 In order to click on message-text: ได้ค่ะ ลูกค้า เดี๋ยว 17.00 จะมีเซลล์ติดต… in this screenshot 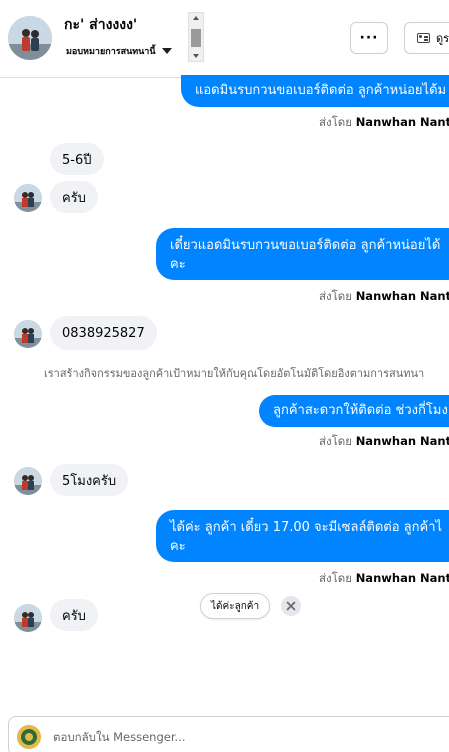, I will do `click(306, 527)`.